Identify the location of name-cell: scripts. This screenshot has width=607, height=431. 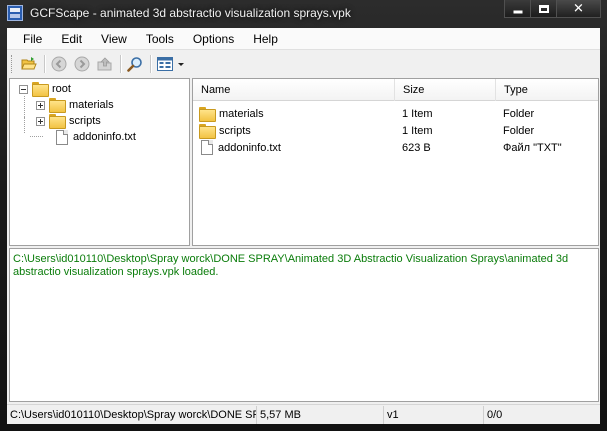
(294, 131).